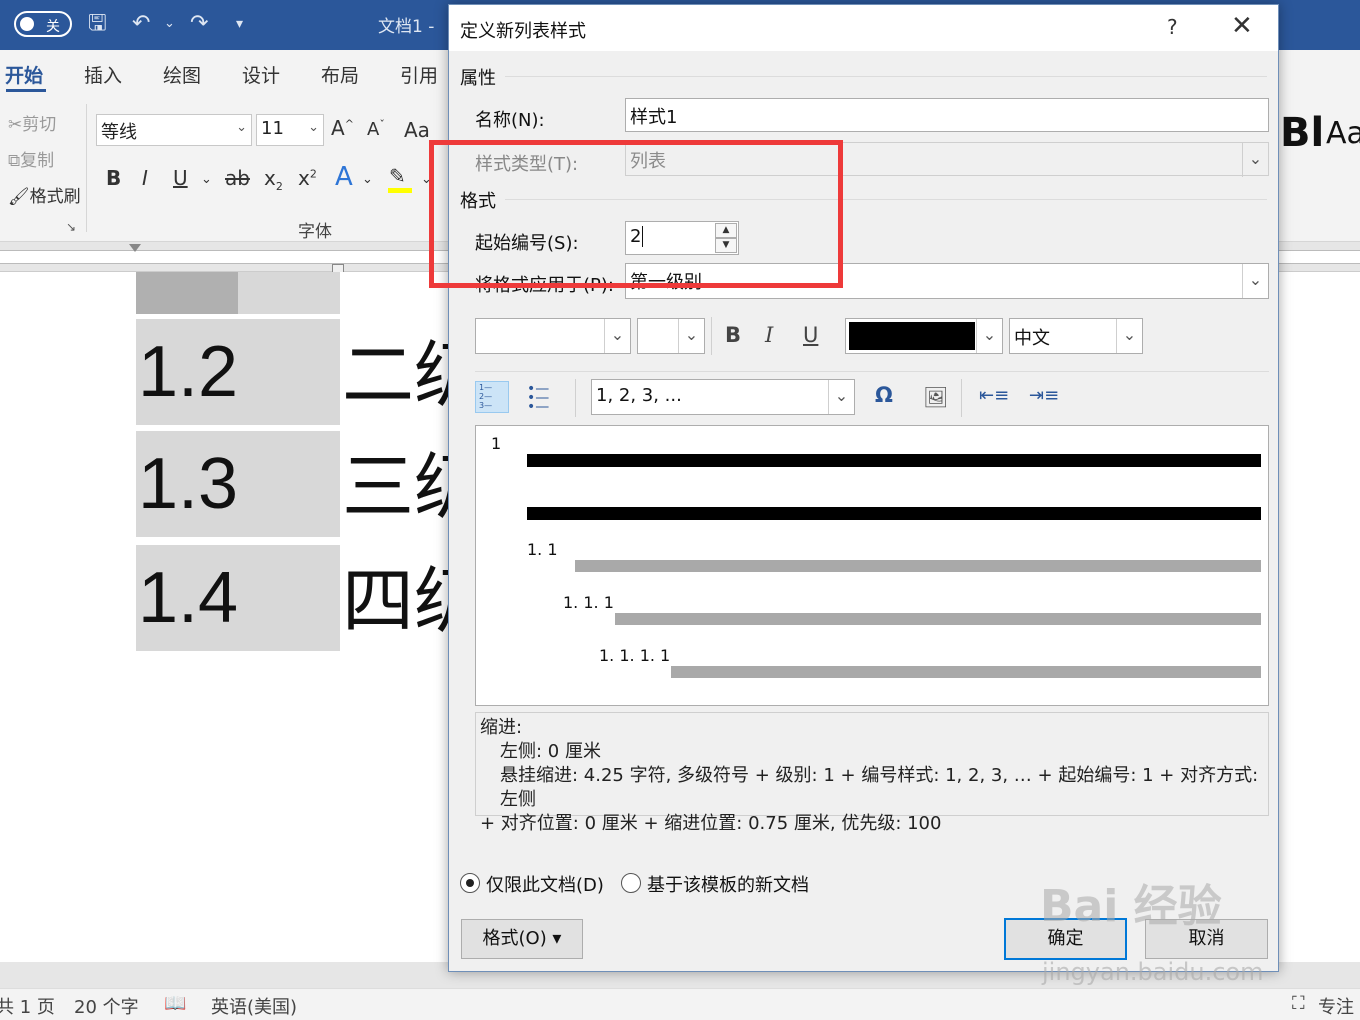 The image size is (1360, 1020). What do you see at coordinates (27, 1006) in the screenshot?
I see `page-count: 共 1 页` at bounding box center [27, 1006].